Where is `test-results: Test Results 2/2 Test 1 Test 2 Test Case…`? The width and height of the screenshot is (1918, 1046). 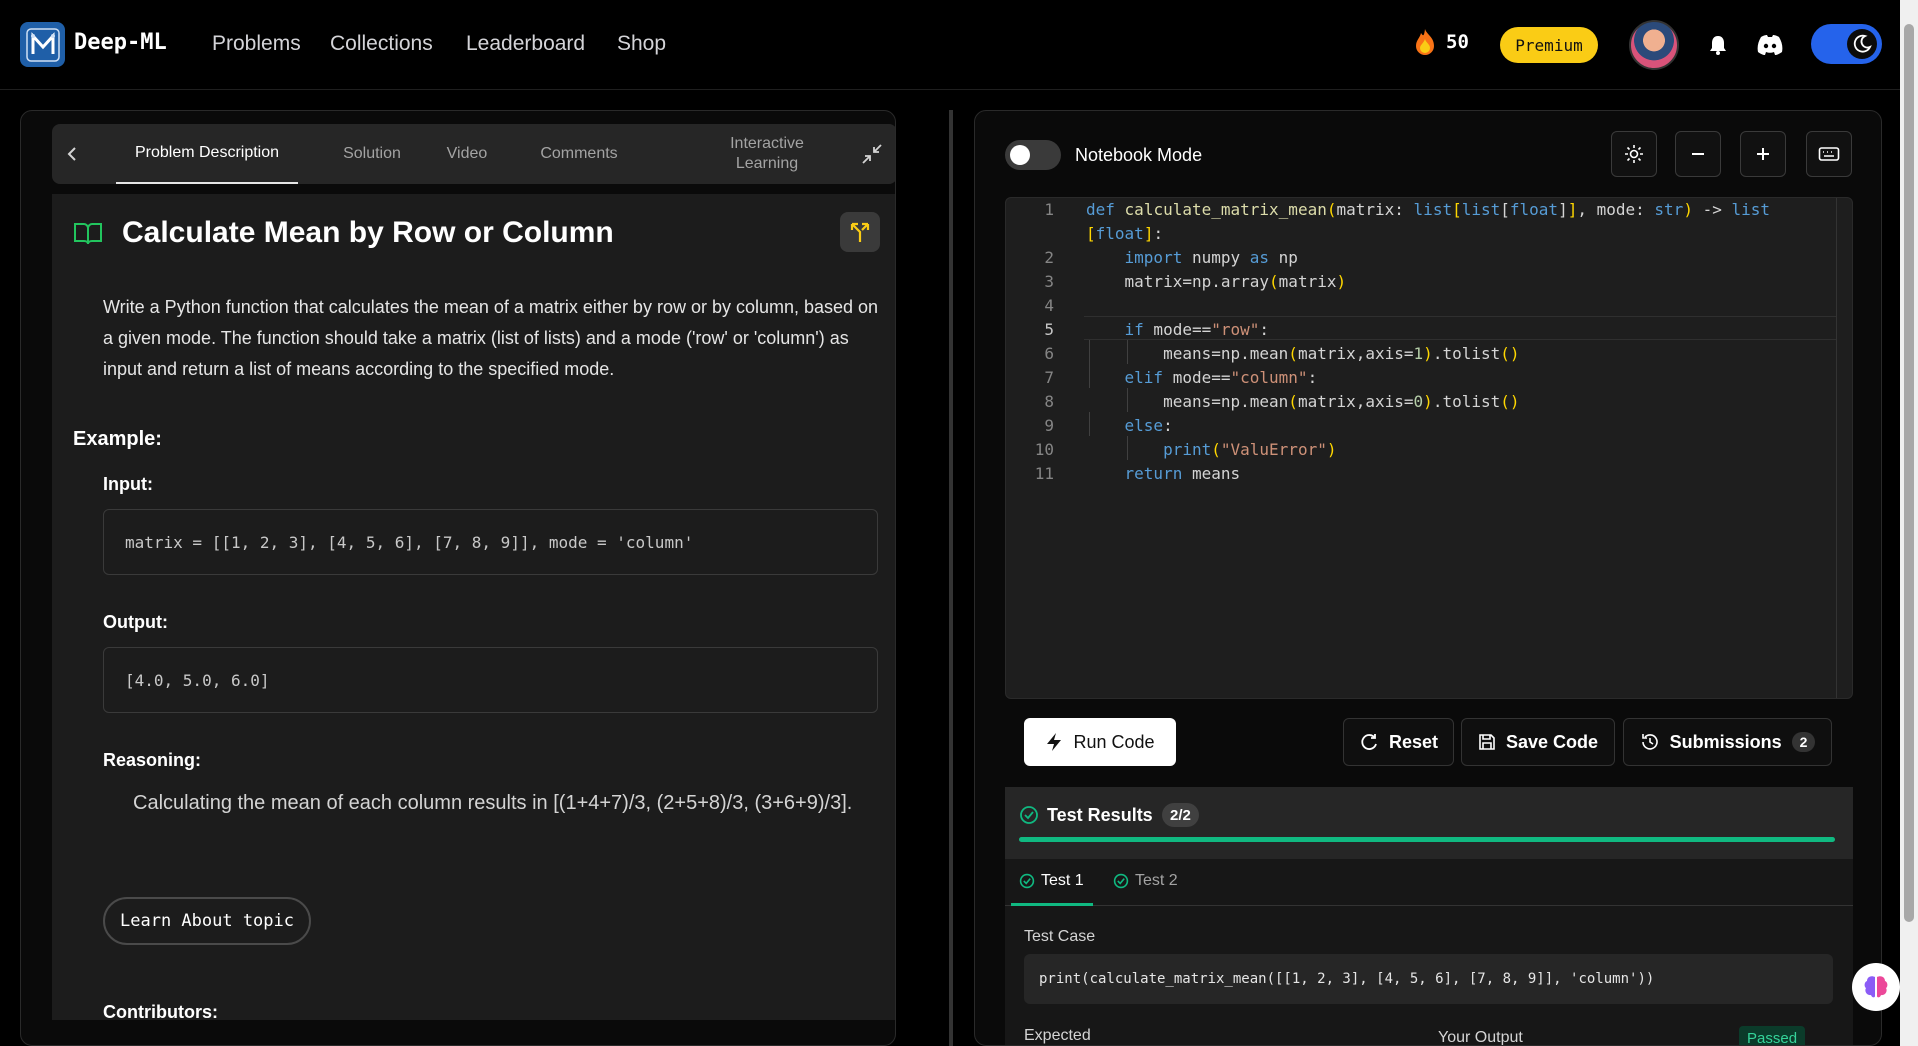
test-results: Test Results 2/2 Test 1 Test 2 Test Case… is located at coordinates (1429, 916).